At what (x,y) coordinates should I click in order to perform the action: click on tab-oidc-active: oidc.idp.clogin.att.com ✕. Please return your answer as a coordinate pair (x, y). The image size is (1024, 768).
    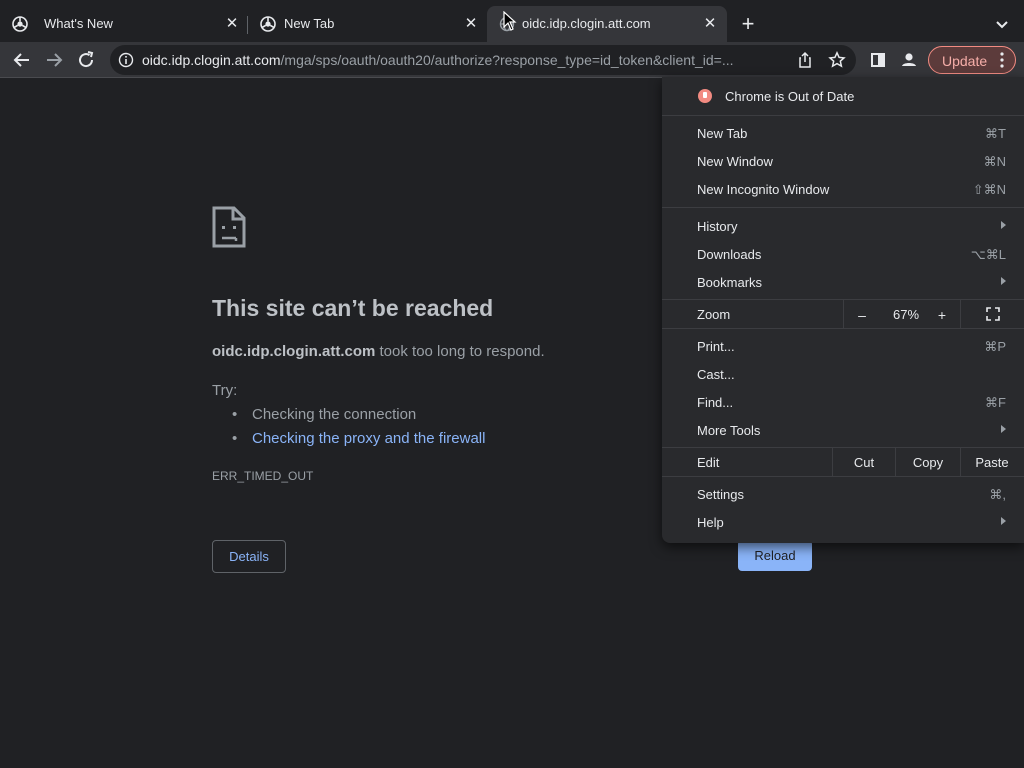
    Looking at the image, I should click on (607, 24).